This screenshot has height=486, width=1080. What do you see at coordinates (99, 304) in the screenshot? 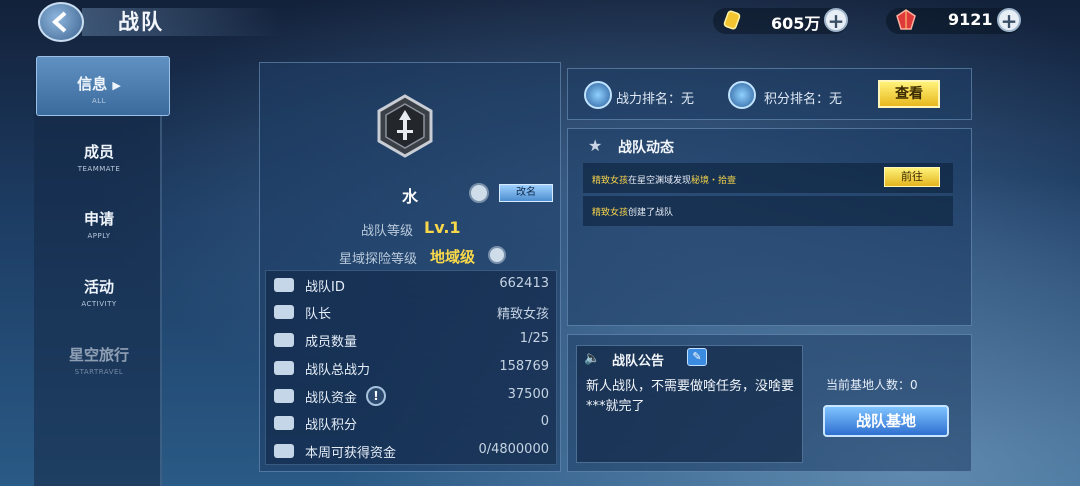
I see `nav-sublabel: ACTIVITY` at bounding box center [99, 304].